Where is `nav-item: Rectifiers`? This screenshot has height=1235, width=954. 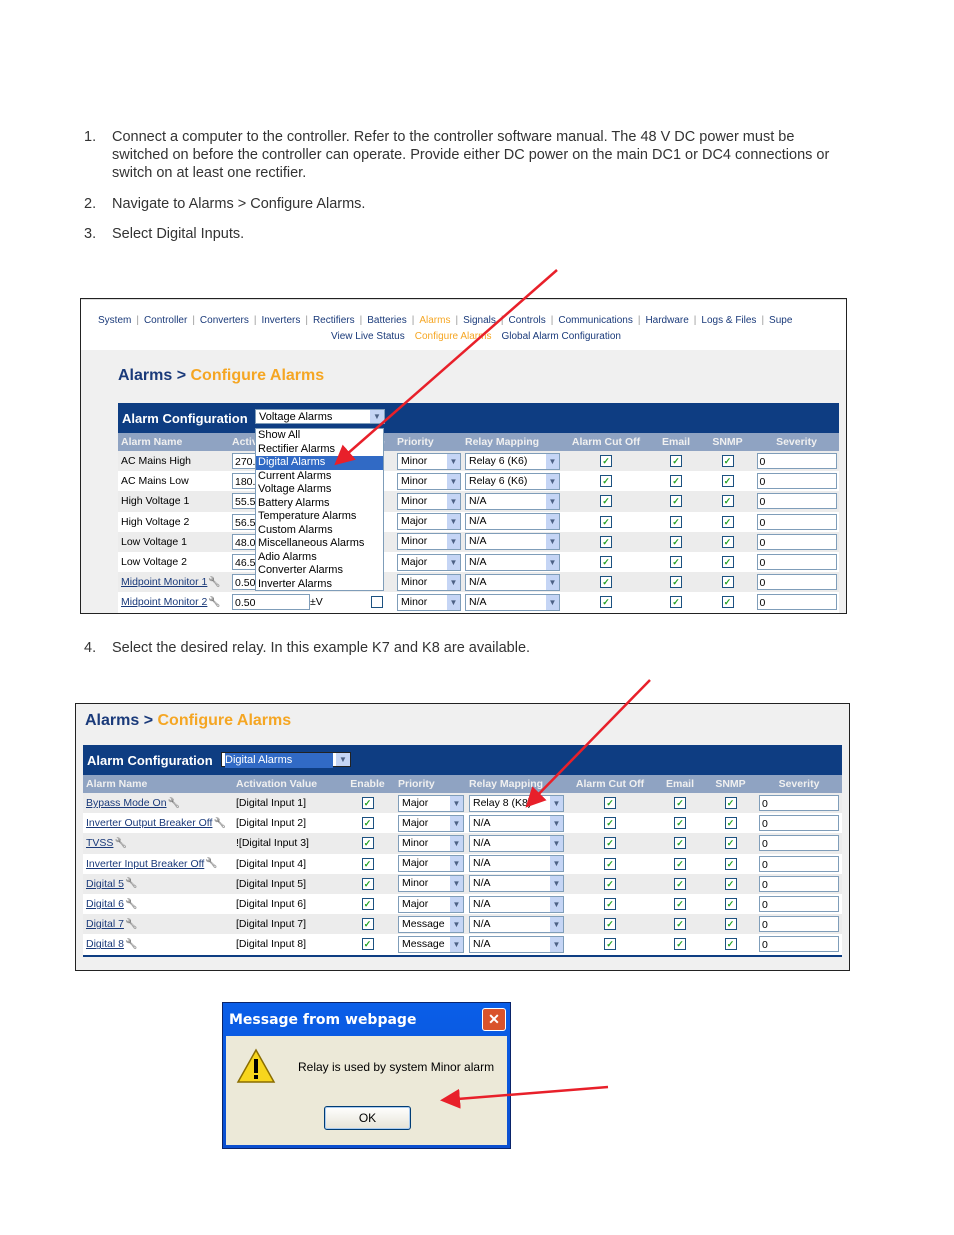 nav-item: Rectifiers is located at coordinates (334, 320).